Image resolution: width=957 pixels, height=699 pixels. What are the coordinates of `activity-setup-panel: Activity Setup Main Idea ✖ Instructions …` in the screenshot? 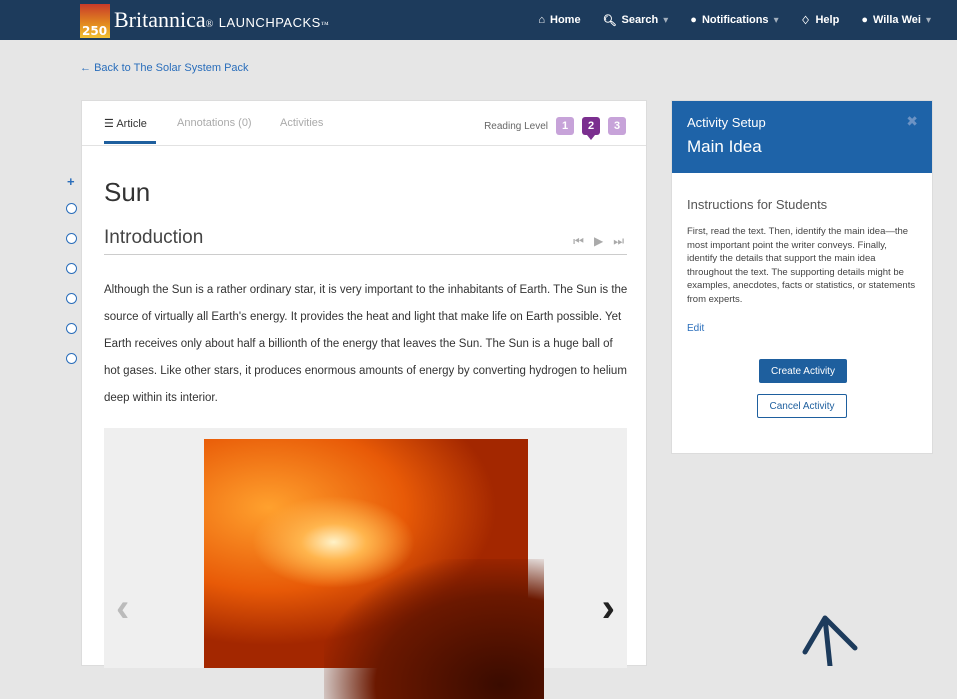 It's located at (802, 277).